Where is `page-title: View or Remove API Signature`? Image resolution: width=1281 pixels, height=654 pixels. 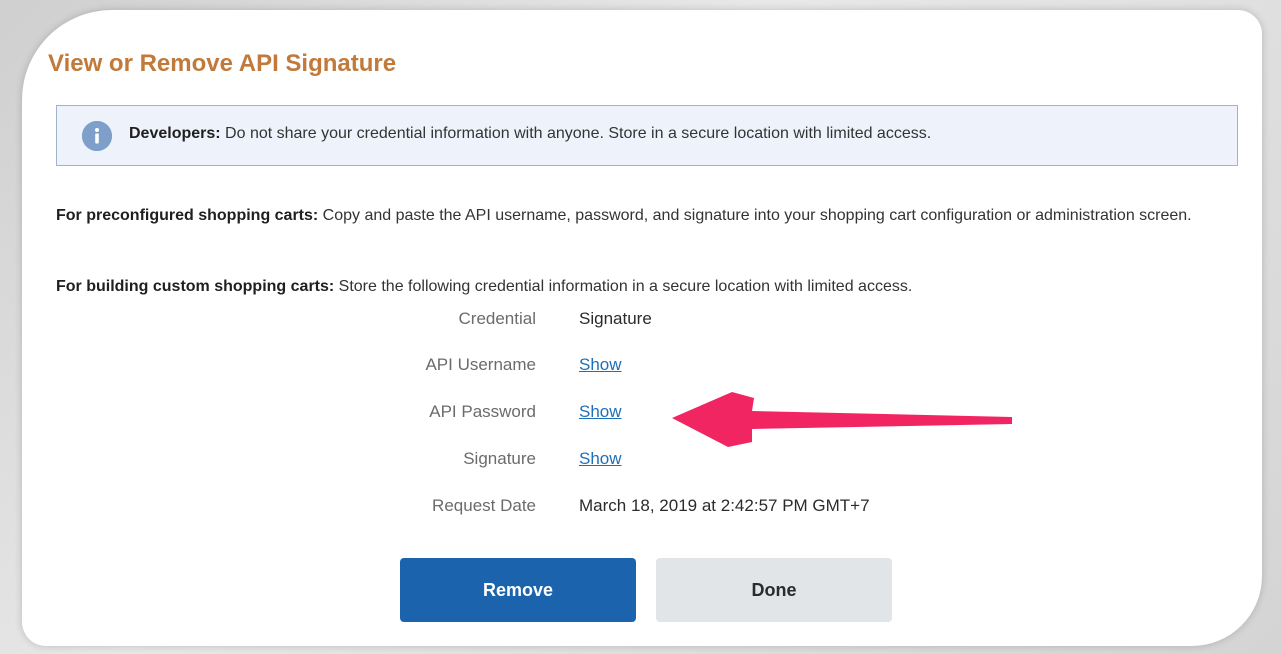
page-title: View or Remove API Signature is located at coordinates (222, 63).